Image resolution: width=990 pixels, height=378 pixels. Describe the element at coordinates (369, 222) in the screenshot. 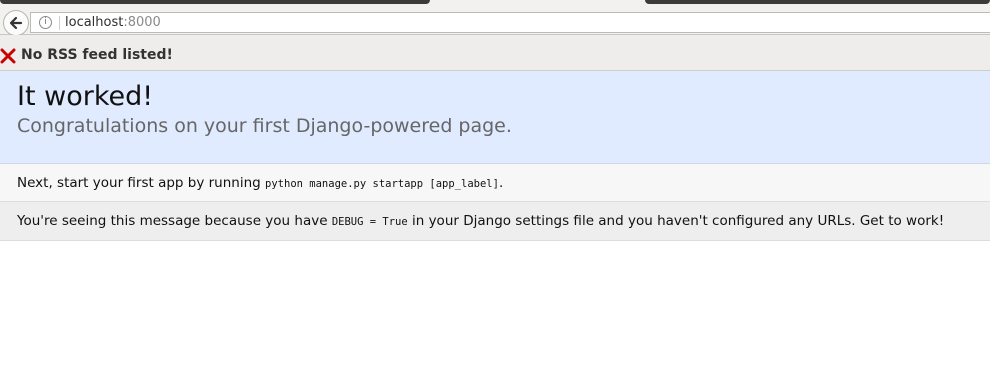

I see `debug-setting-code: DEBUG = True` at that location.